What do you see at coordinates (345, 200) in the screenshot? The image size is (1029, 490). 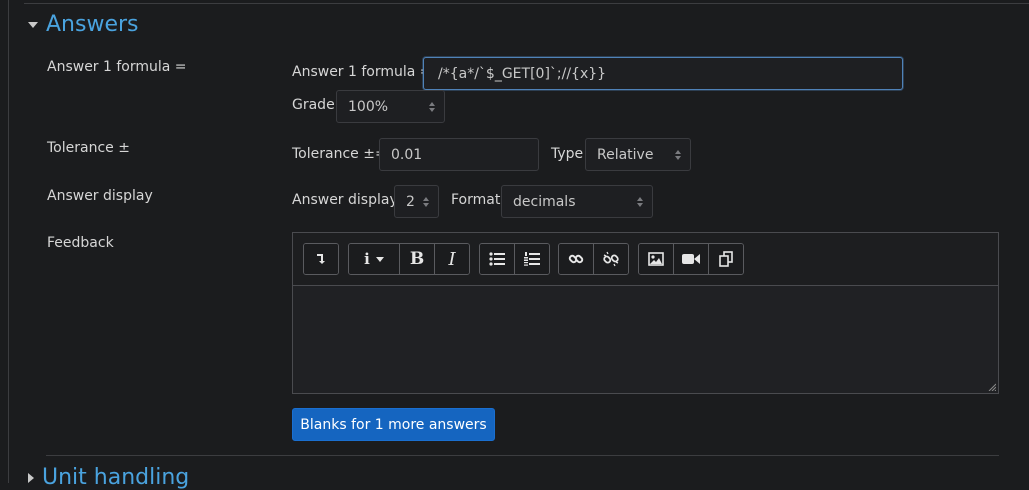 I see `answer-display-label: Answer display` at bounding box center [345, 200].